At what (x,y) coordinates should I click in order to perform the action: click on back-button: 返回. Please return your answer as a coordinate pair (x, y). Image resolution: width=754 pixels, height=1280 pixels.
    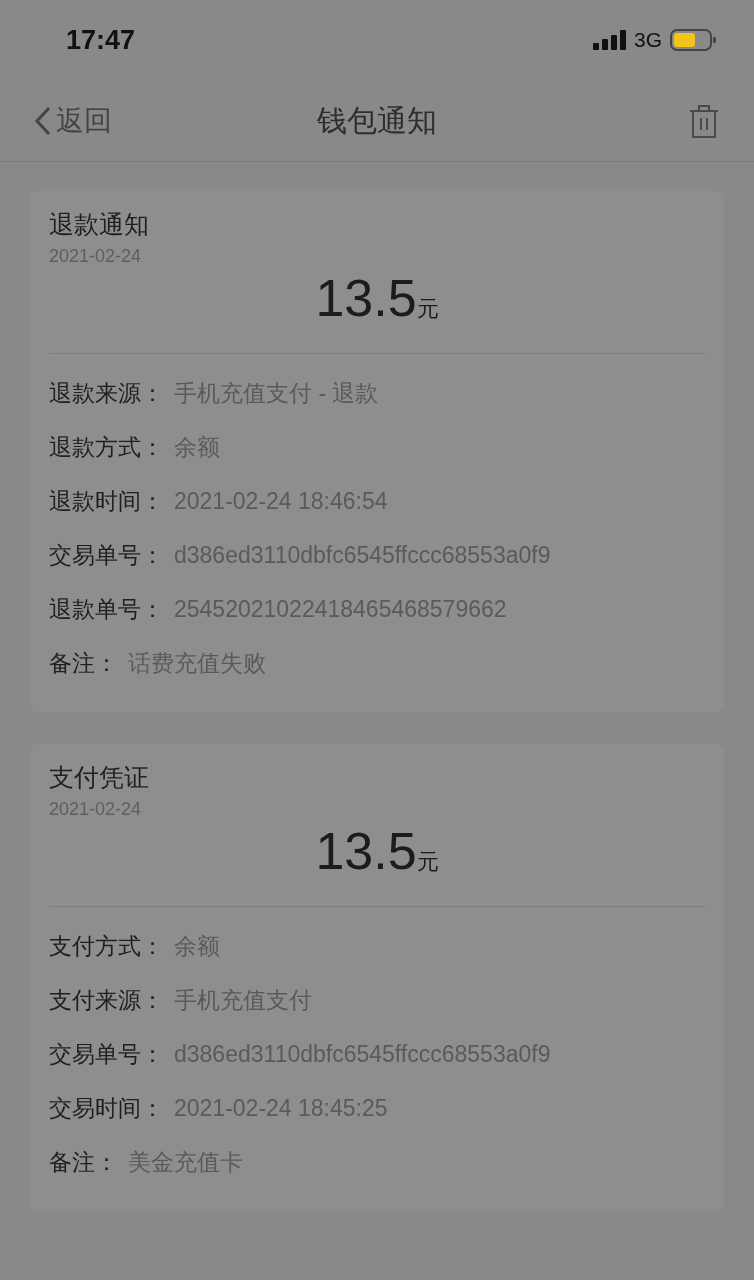
    Looking at the image, I should click on (73, 120).